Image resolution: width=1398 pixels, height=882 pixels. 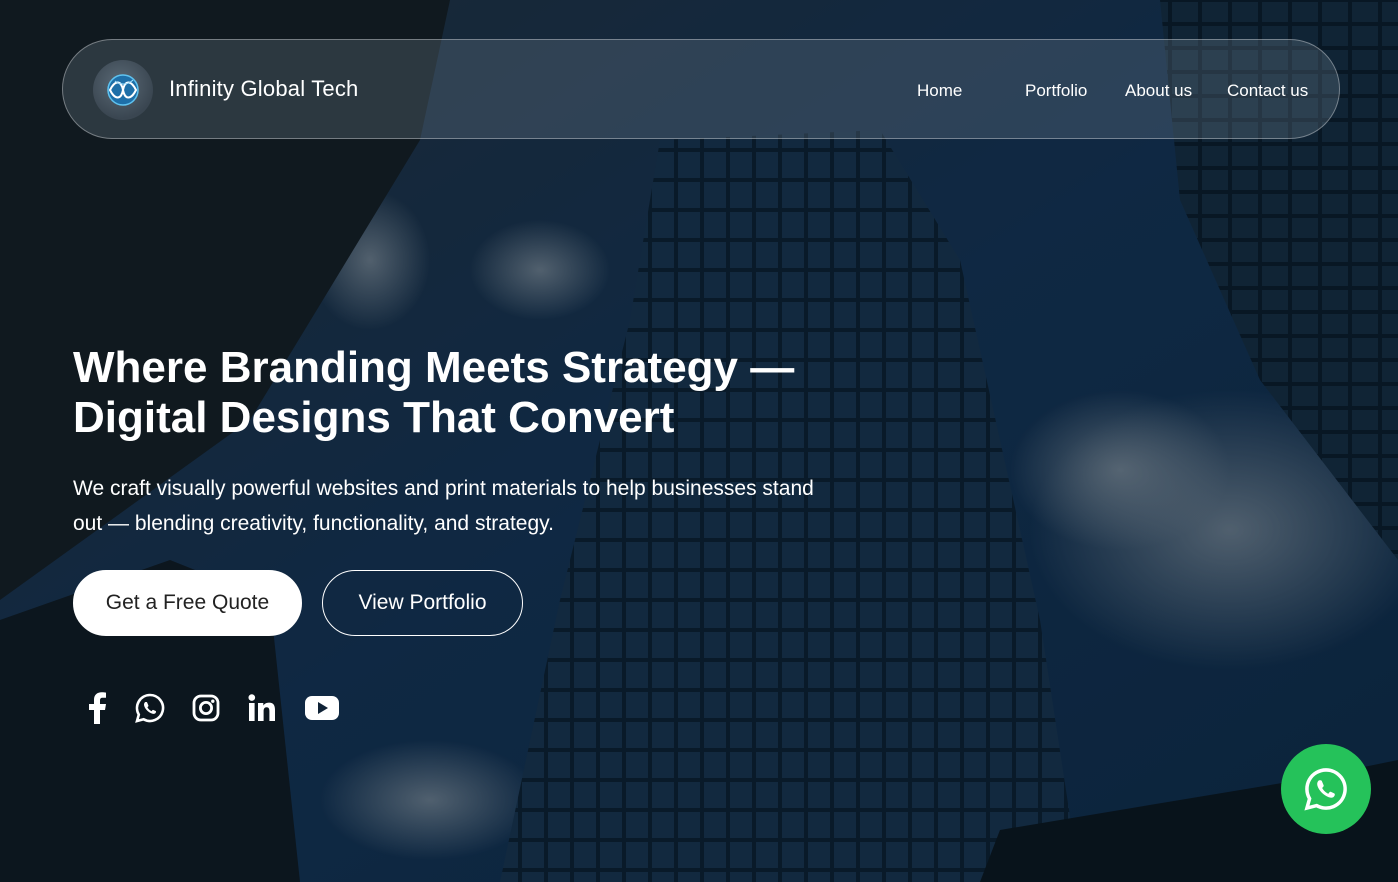 I want to click on linkedin-icon, so click(x=262, y=708).